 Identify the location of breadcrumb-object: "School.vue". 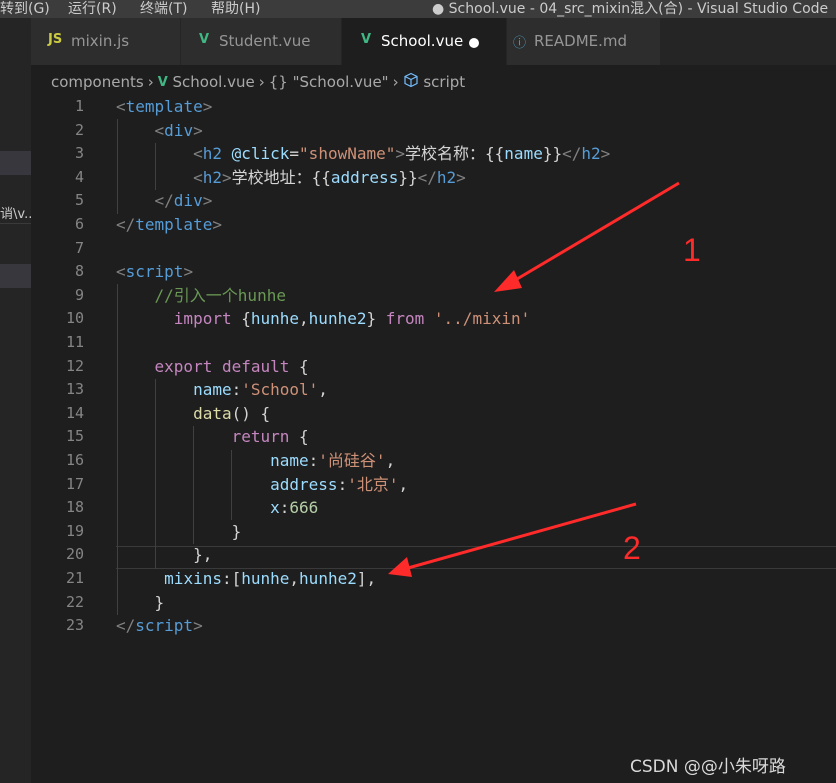
(341, 82).